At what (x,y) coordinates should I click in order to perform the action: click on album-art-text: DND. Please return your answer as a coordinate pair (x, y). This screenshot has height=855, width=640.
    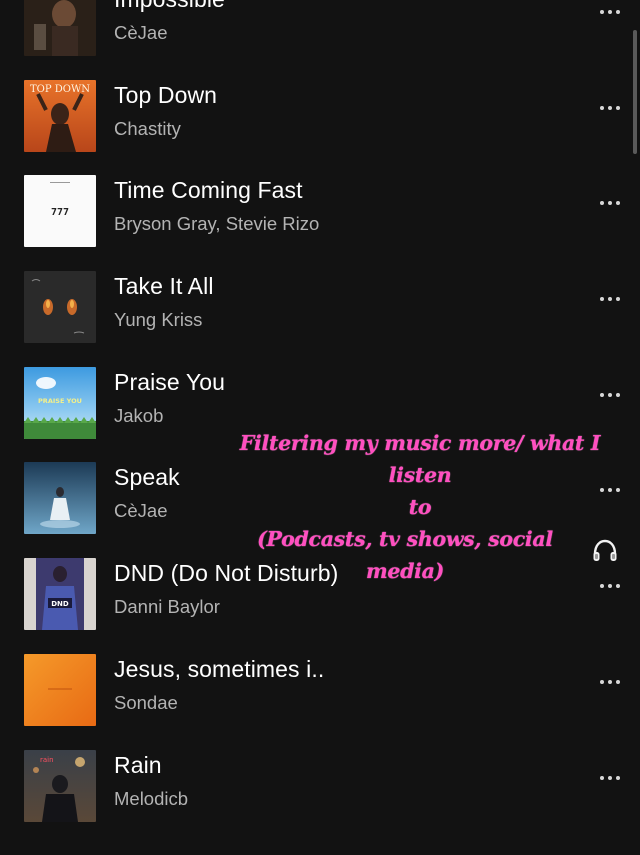
    Looking at the image, I should click on (60, 604).